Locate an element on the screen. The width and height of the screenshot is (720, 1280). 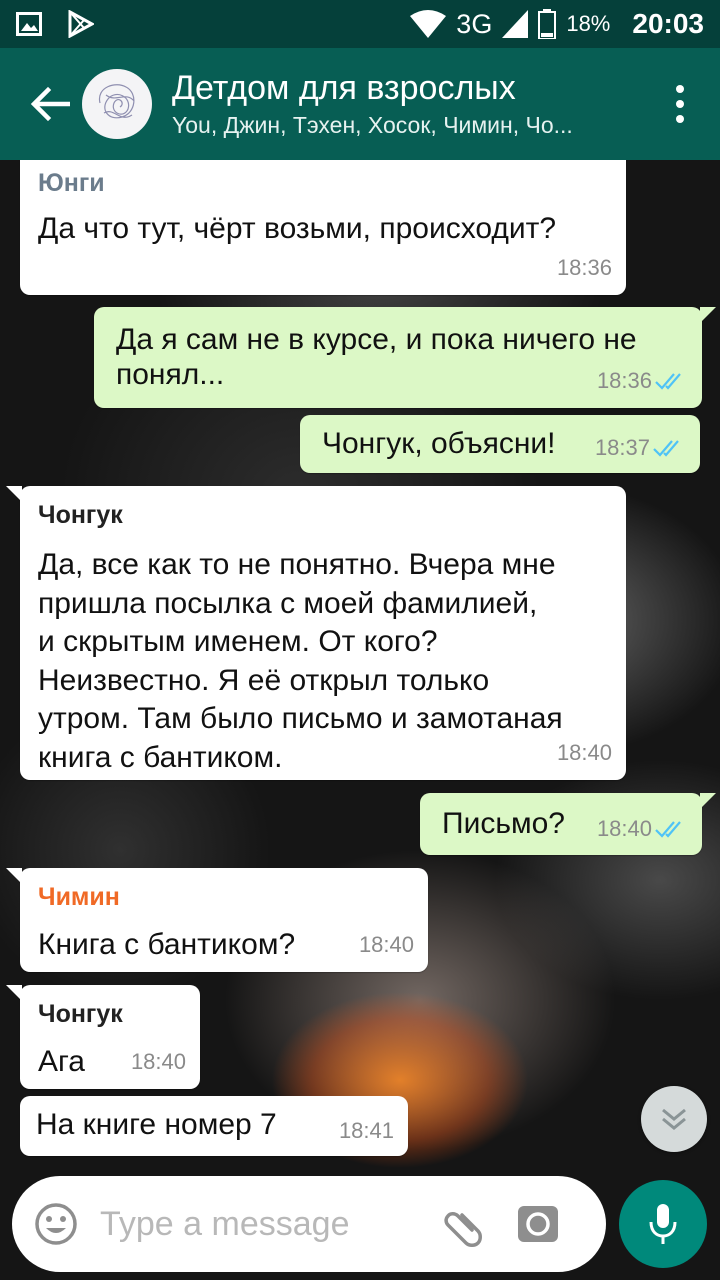
camera-icon is located at coordinates (538, 1224).